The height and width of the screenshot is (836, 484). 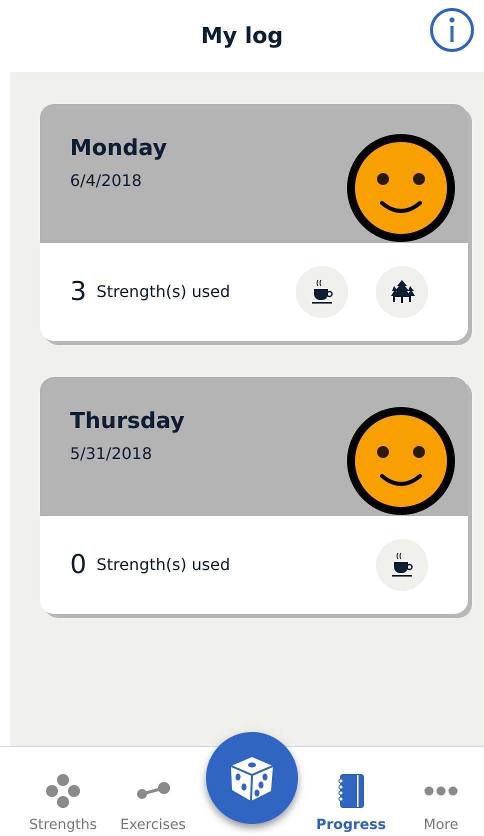 I want to click on dice-button, so click(x=252, y=778).